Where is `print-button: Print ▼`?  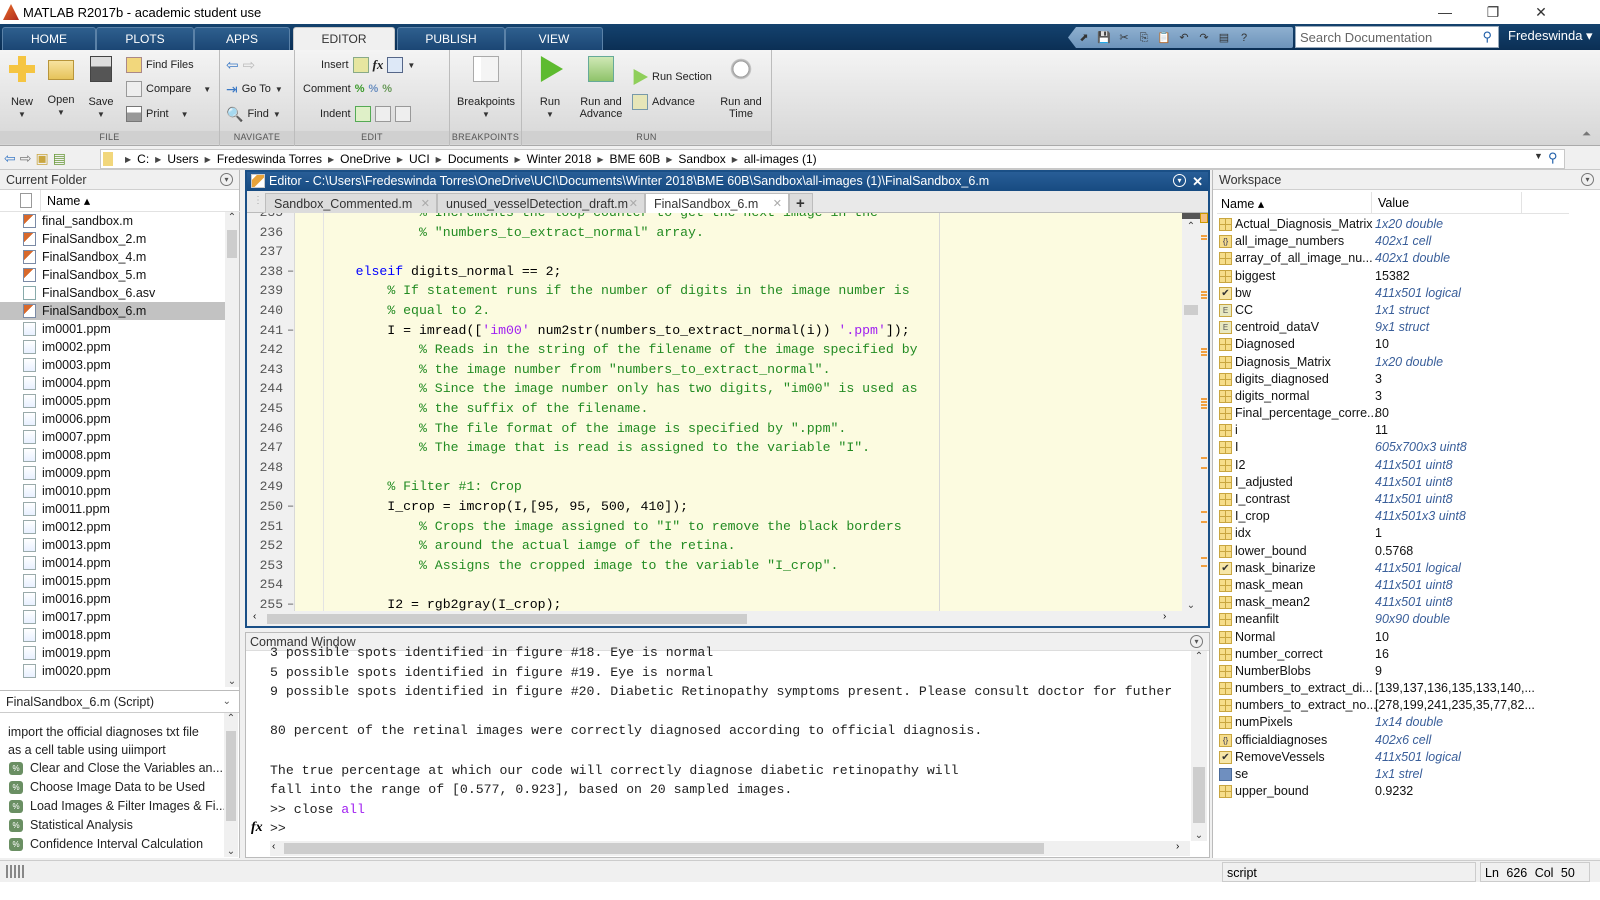
print-button: Print ▼ is located at coordinates (157, 114).